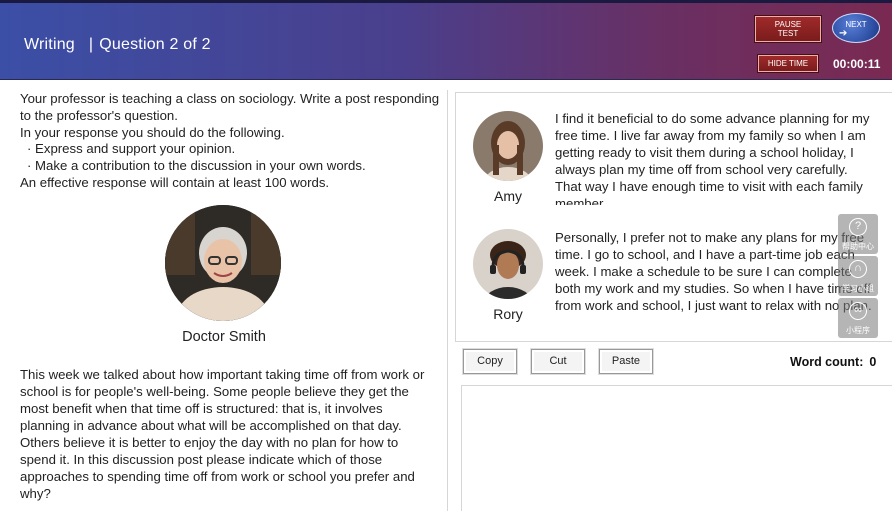 The height and width of the screenshot is (511, 892). Describe the element at coordinates (858, 288) in the screenshot. I see `side-tool-label: 学习小组` at that location.